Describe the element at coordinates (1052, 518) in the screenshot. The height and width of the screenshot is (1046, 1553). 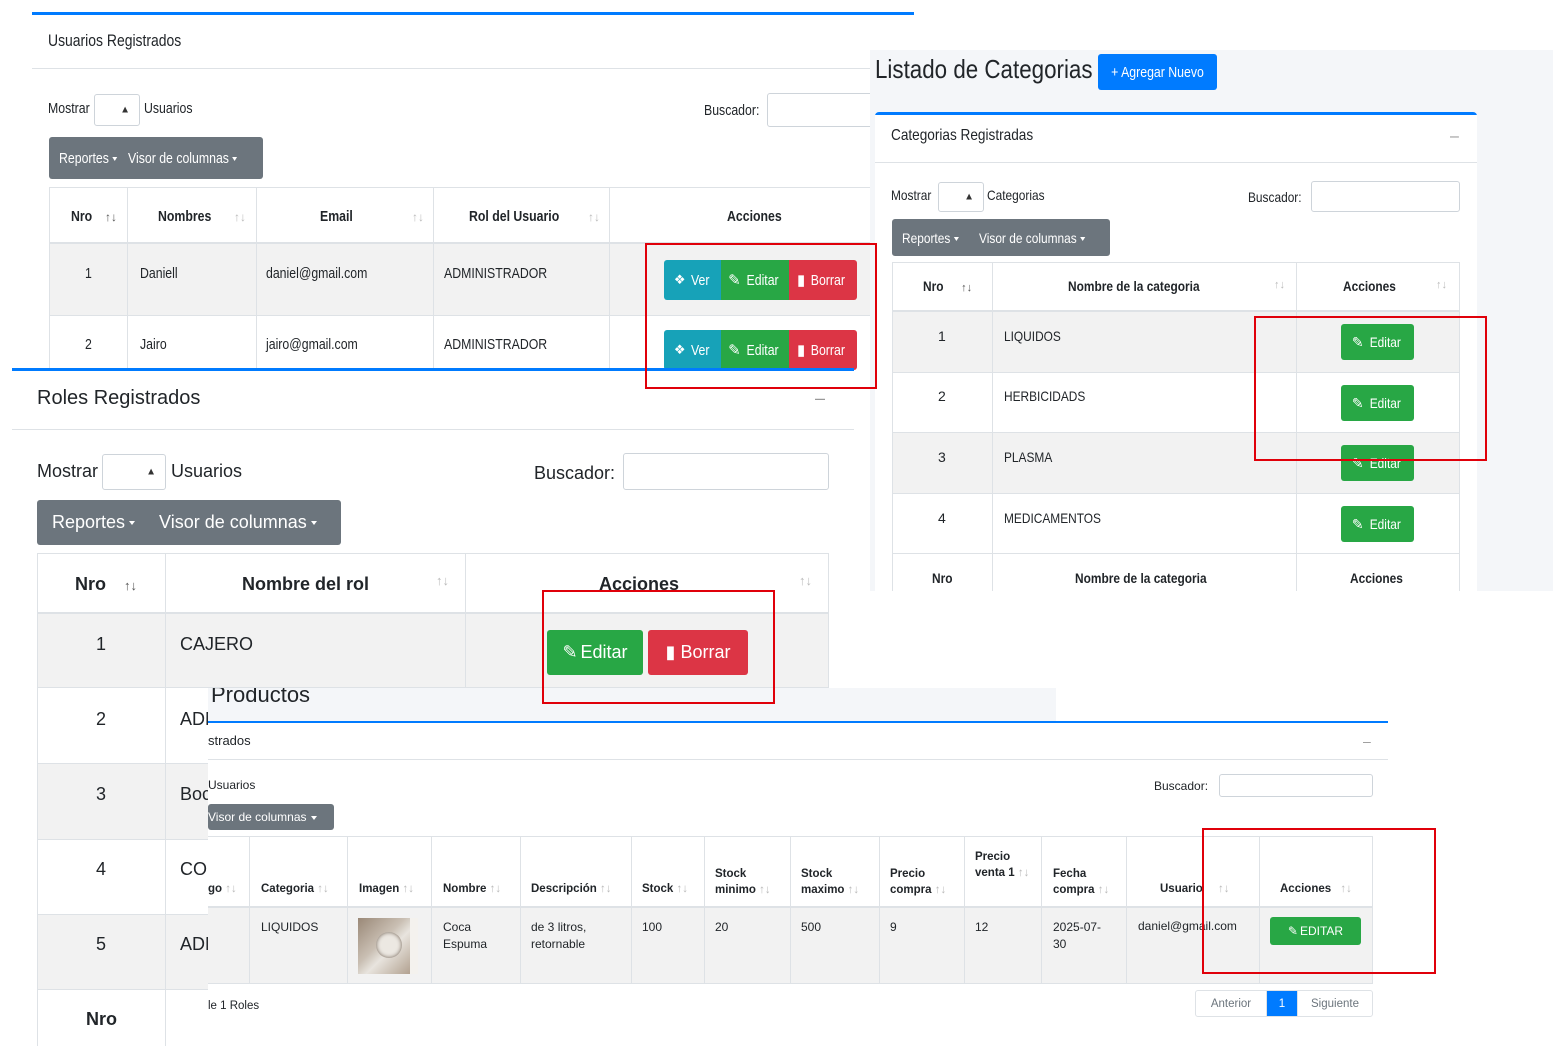
I see `cell-nombre: MEDICAMENTOS` at that location.